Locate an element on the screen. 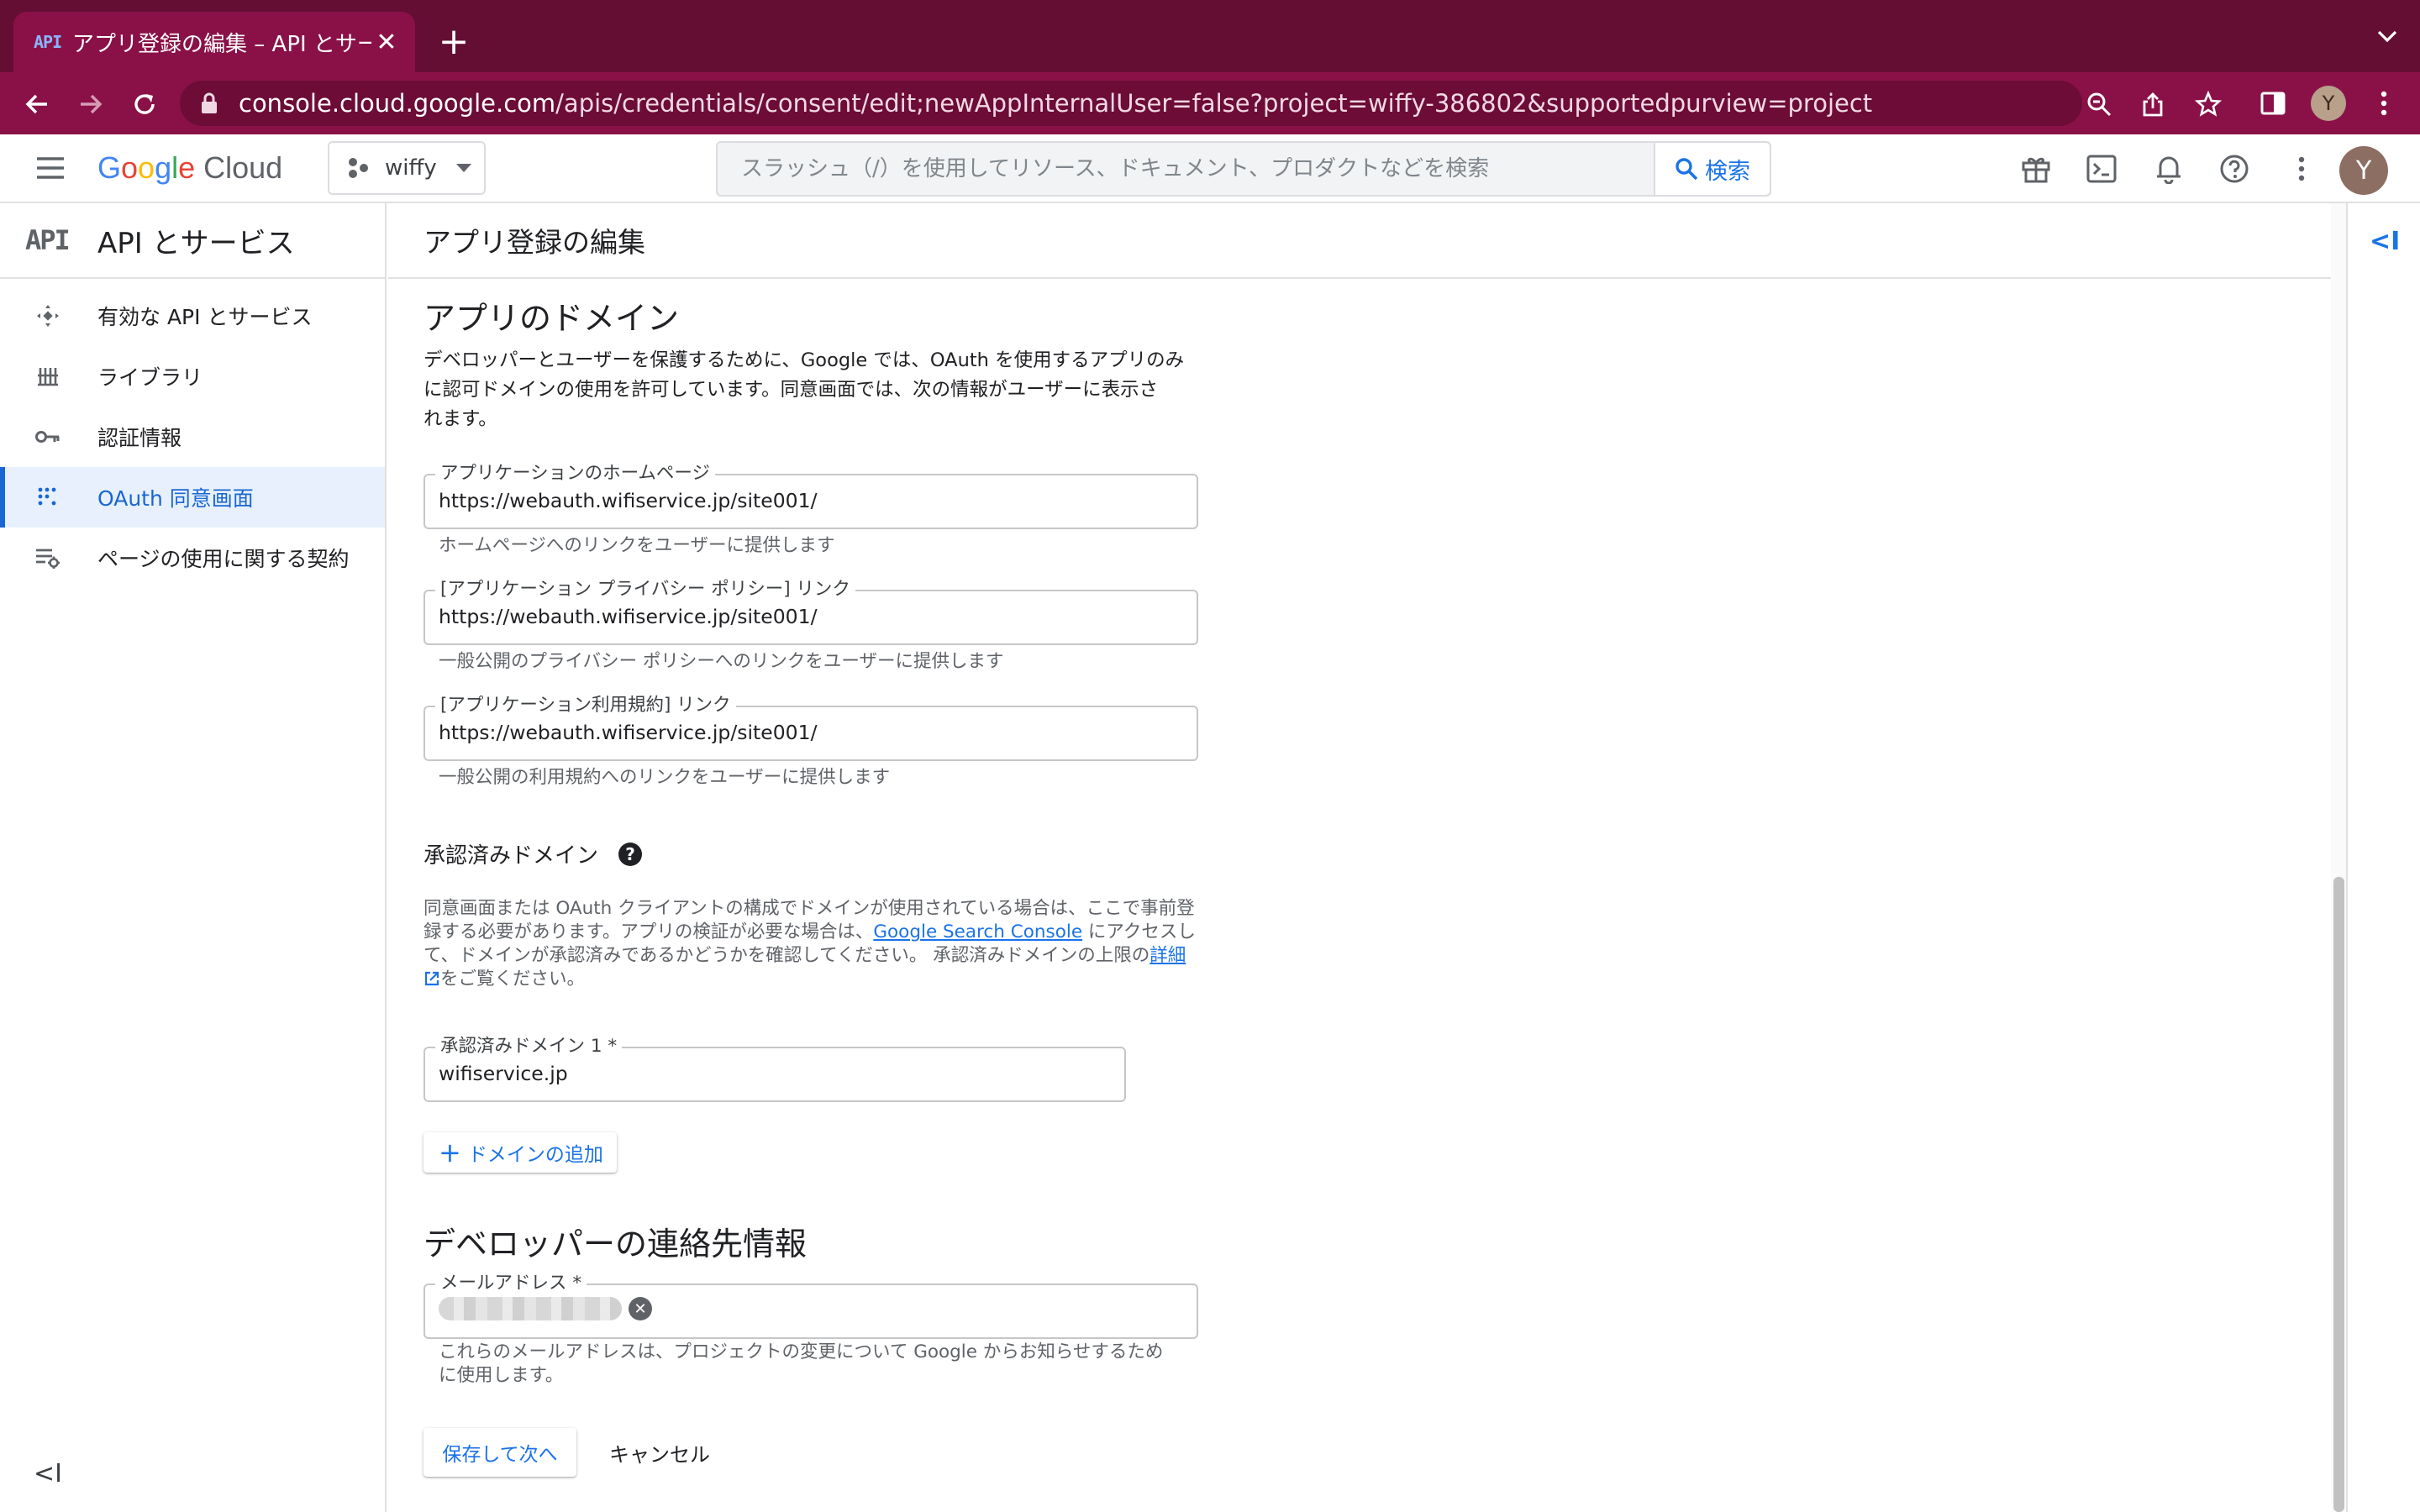 This screenshot has width=2420, height=1512. page-title: アプリ登録の編集 is located at coordinates (534, 242).